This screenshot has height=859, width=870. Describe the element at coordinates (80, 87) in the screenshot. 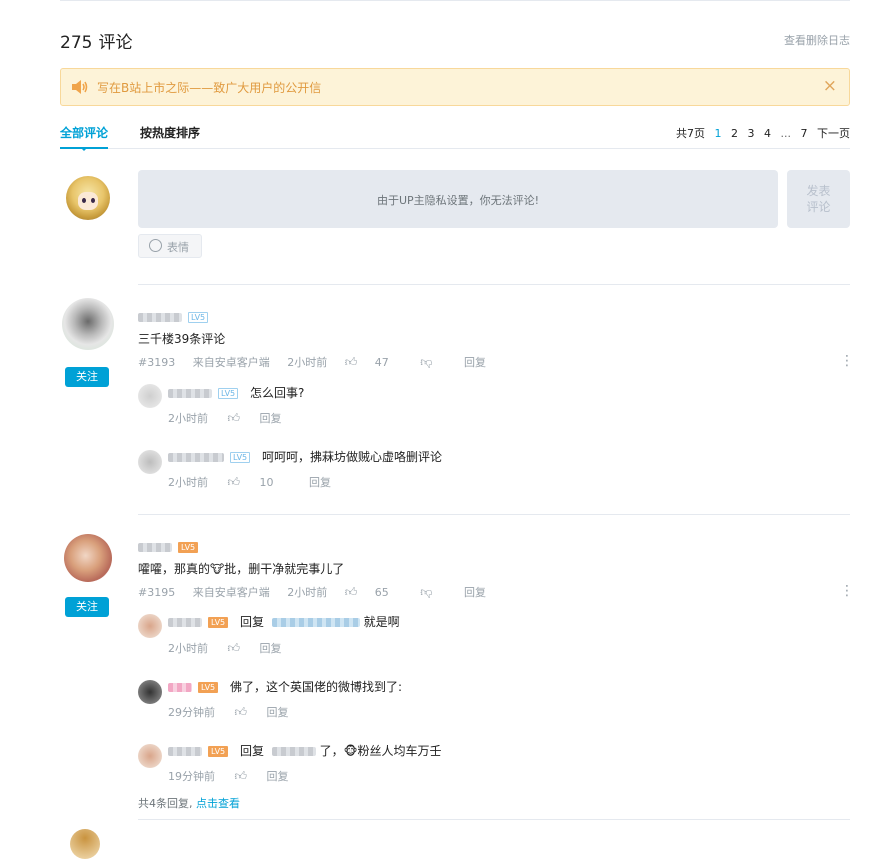

I see `speaker-icon` at that location.